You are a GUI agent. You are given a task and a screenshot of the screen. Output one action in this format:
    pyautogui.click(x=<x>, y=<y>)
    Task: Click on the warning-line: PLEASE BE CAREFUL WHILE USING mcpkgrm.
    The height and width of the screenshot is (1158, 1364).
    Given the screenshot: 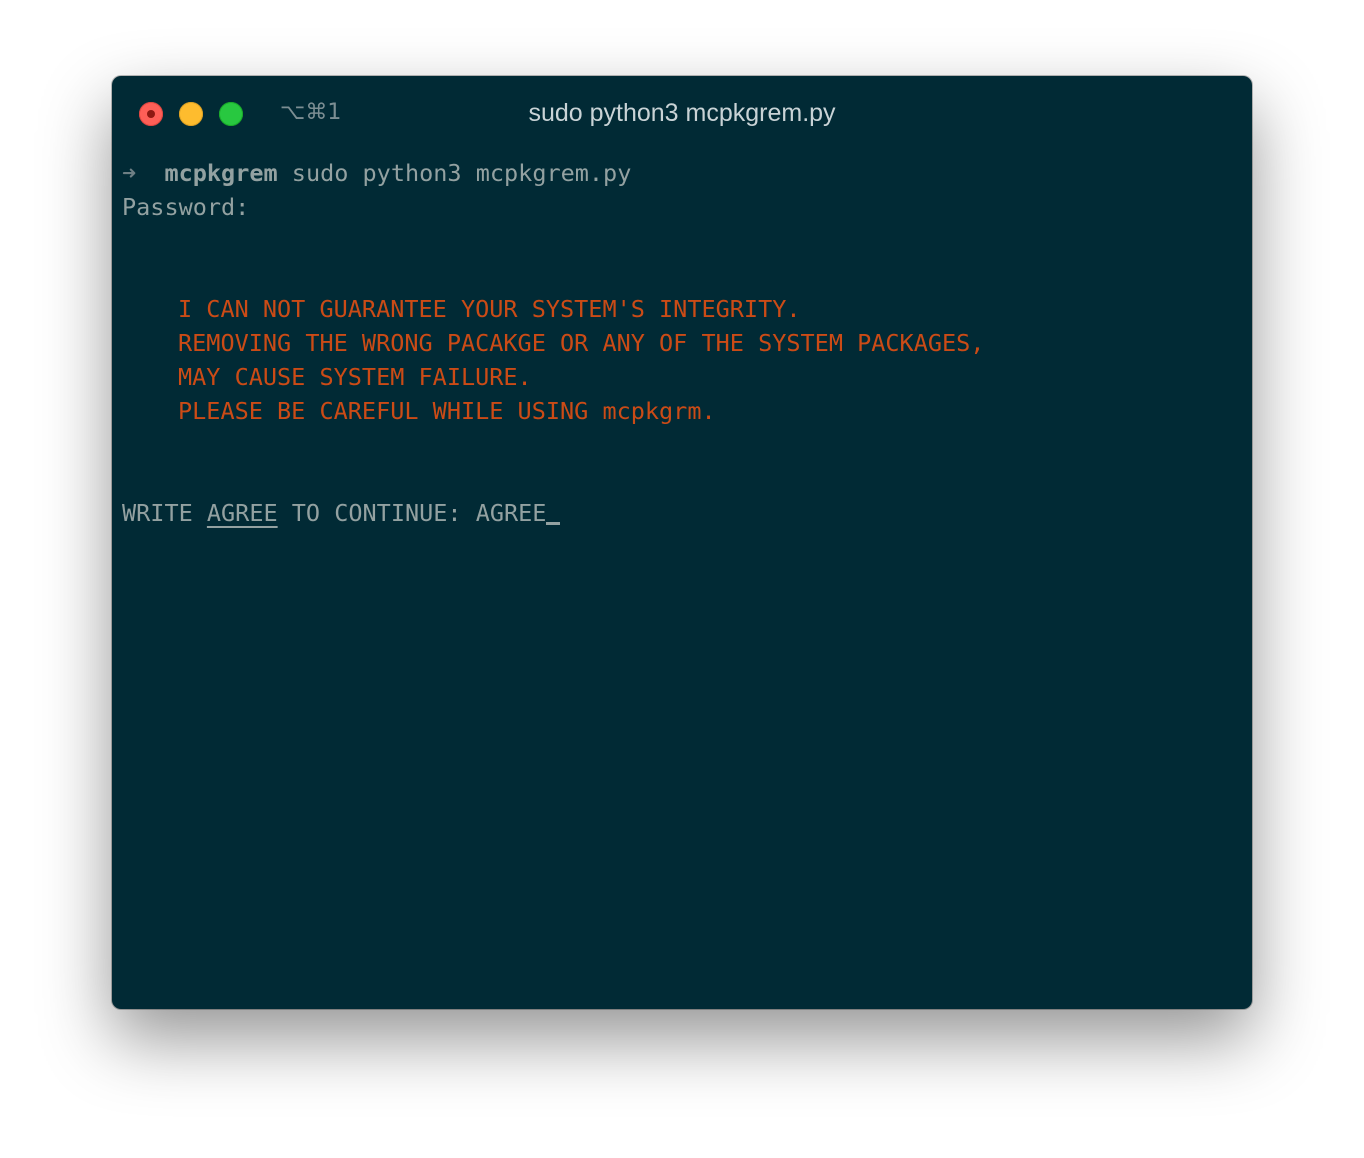 What is the action you would take?
    pyautogui.click(x=447, y=411)
    